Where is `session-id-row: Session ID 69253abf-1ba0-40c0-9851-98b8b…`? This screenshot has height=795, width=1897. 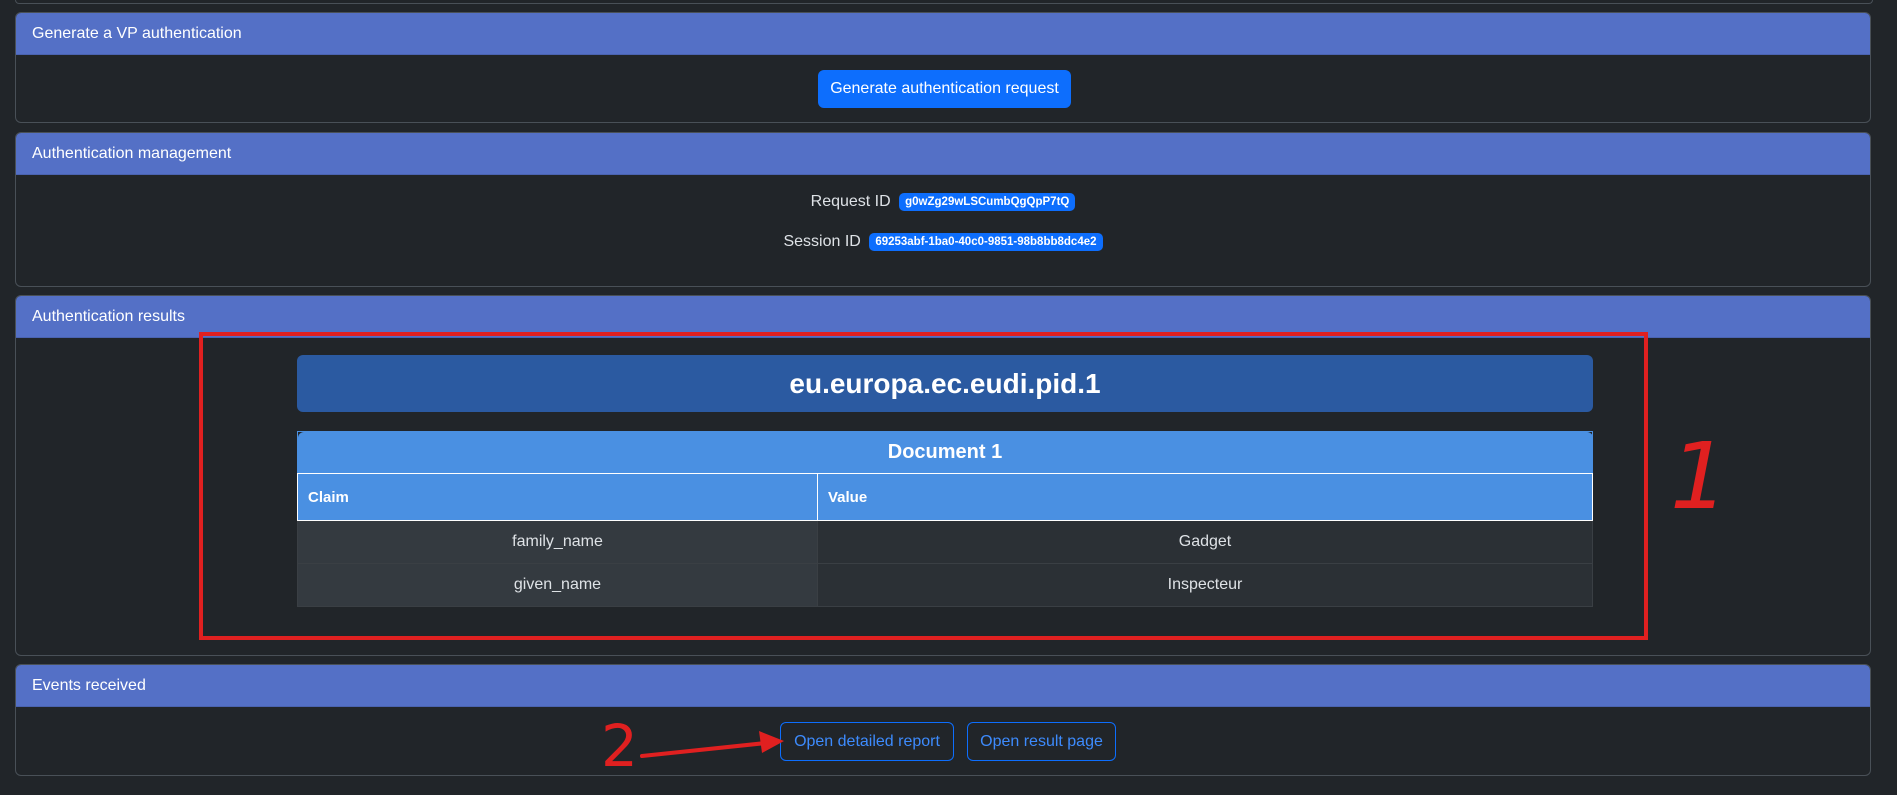 session-id-row: Session ID 69253abf-1ba0-40c0-9851-98b8b… is located at coordinates (943, 242).